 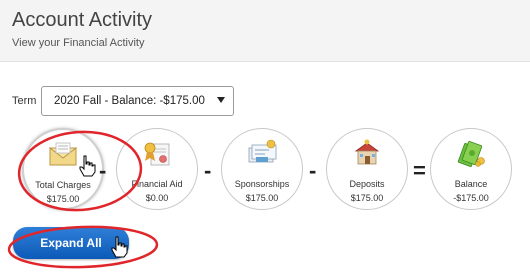 What do you see at coordinates (262, 198) in the screenshot?
I see `sponsorships-amount: $175.00` at bounding box center [262, 198].